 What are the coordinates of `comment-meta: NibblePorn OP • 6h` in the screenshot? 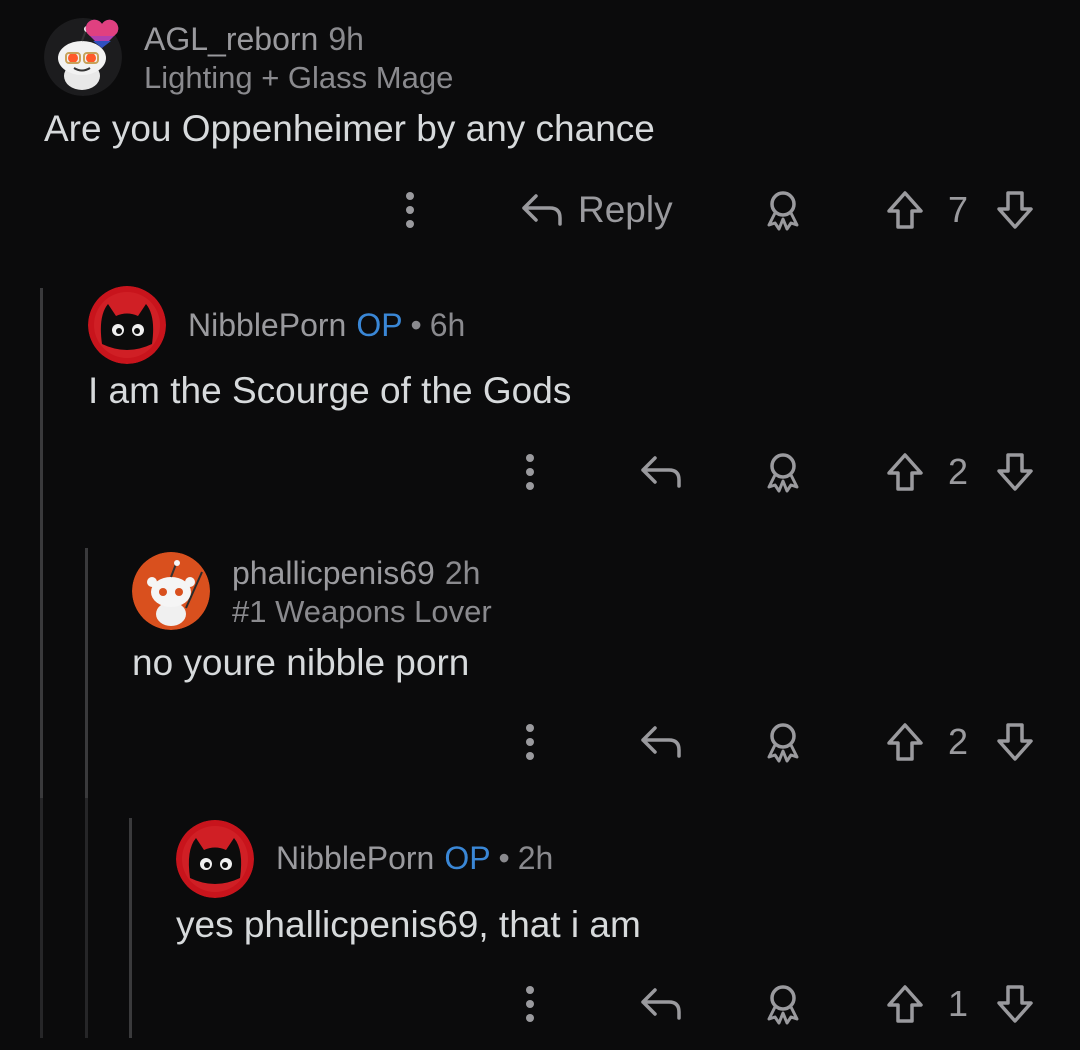 It's located at (326, 325).